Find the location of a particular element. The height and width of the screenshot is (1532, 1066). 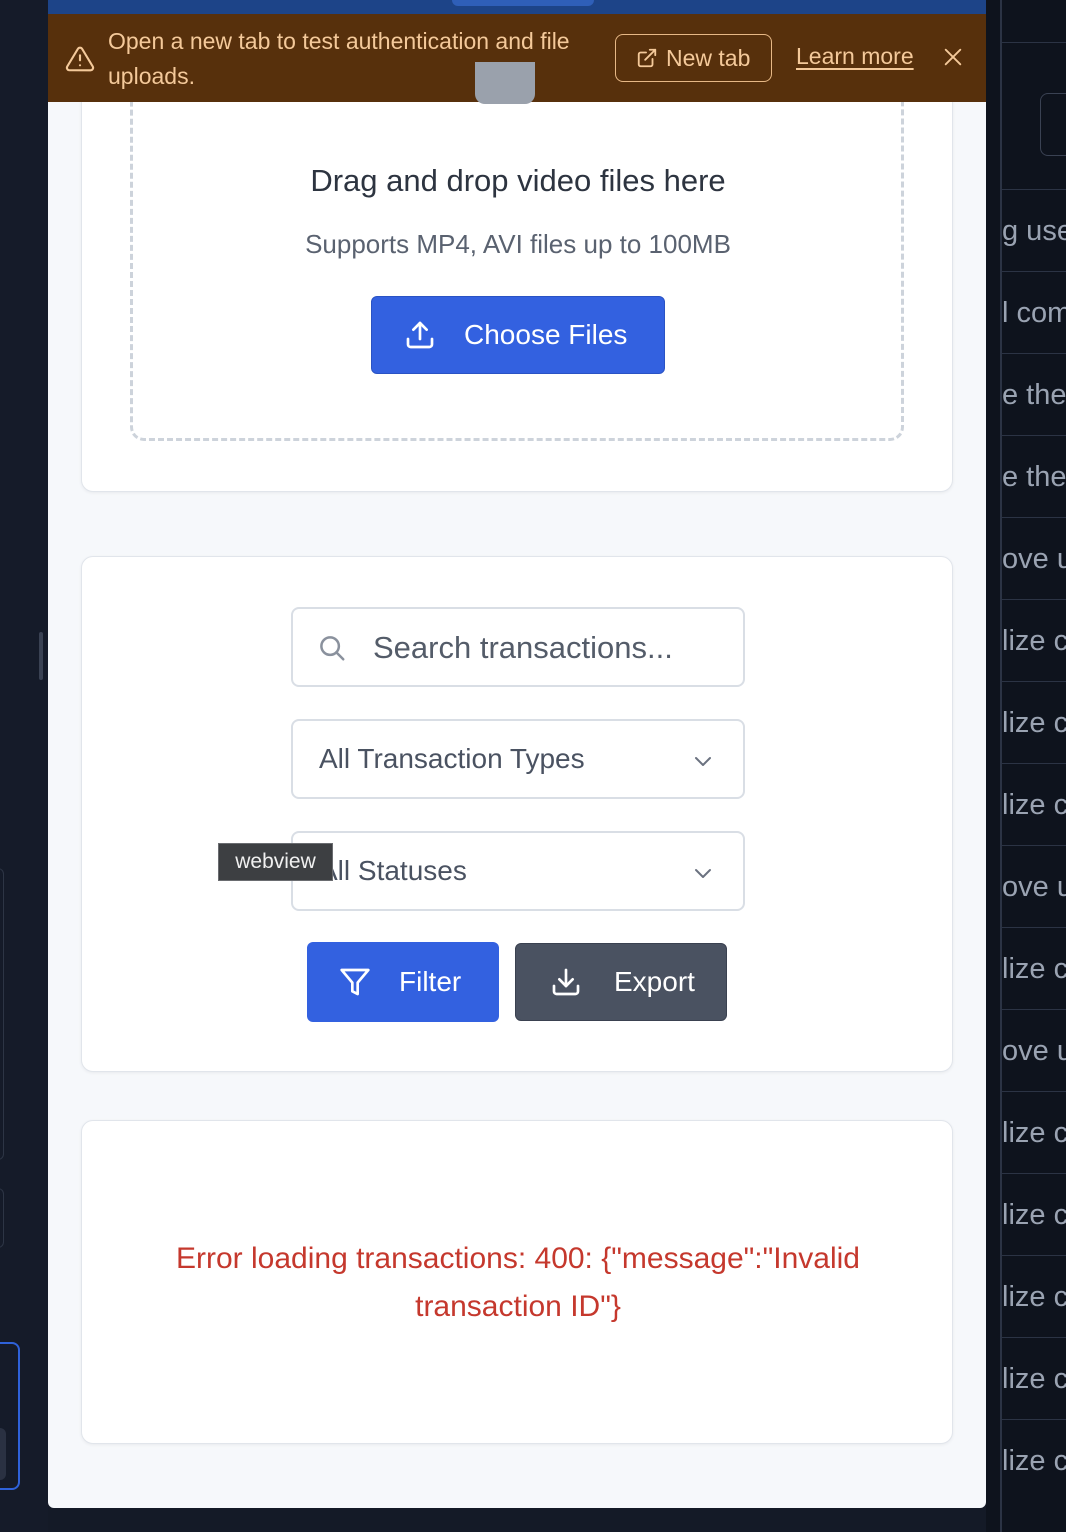

choose-files-button: Choose Files is located at coordinates (518, 335).